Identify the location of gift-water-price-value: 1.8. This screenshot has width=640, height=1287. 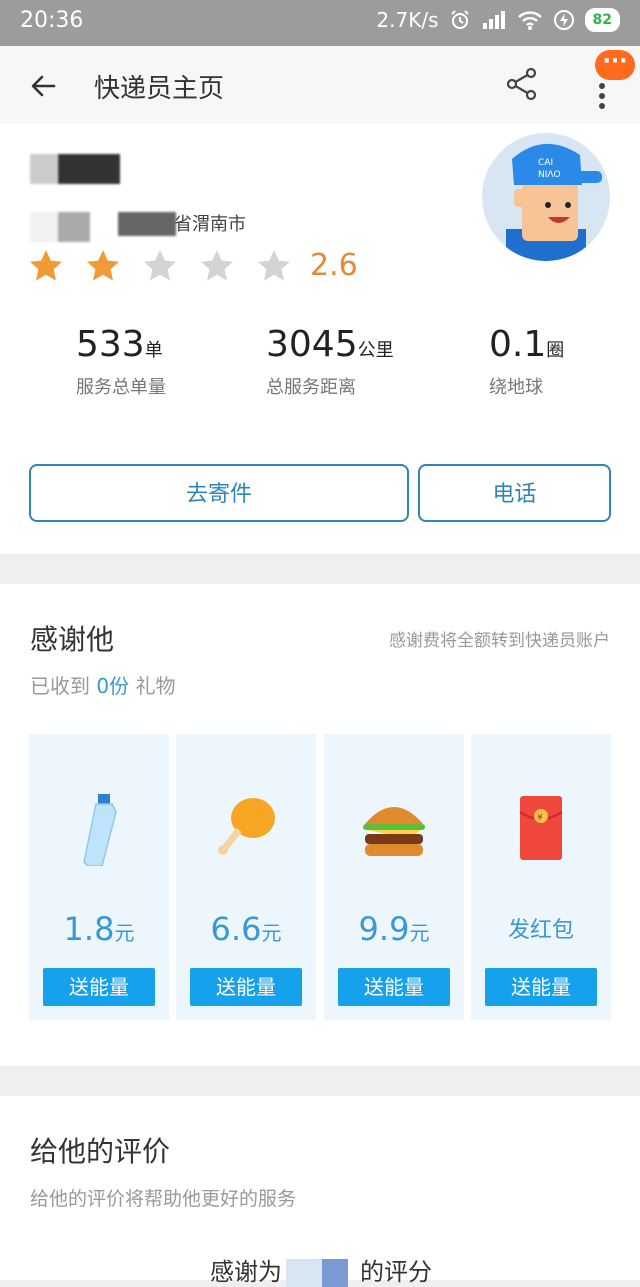
(89, 929).